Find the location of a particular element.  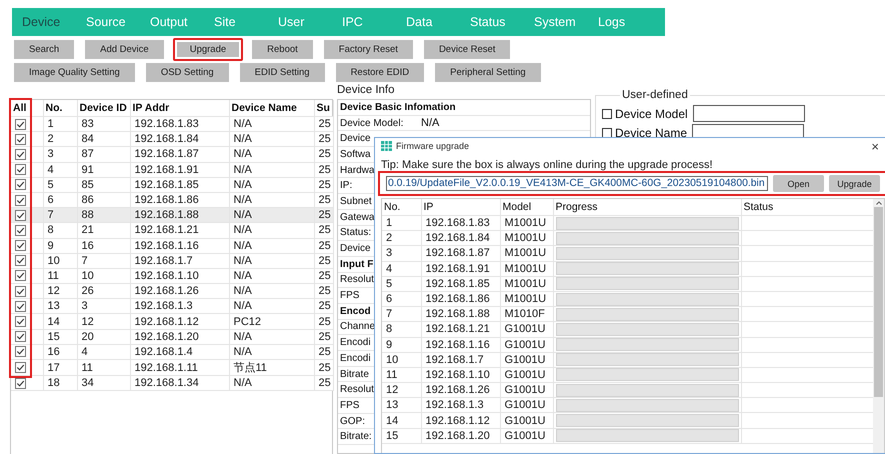

table-cell: PC12 is located at coordinates (271, 322).